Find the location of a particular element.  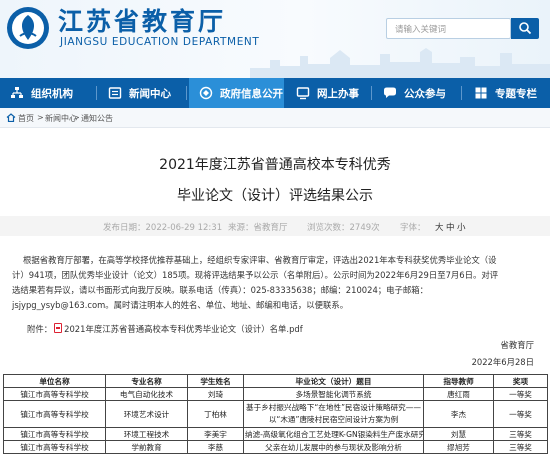

nav-item-public-participation: 公众参与 is located at coordinates (414, 93).